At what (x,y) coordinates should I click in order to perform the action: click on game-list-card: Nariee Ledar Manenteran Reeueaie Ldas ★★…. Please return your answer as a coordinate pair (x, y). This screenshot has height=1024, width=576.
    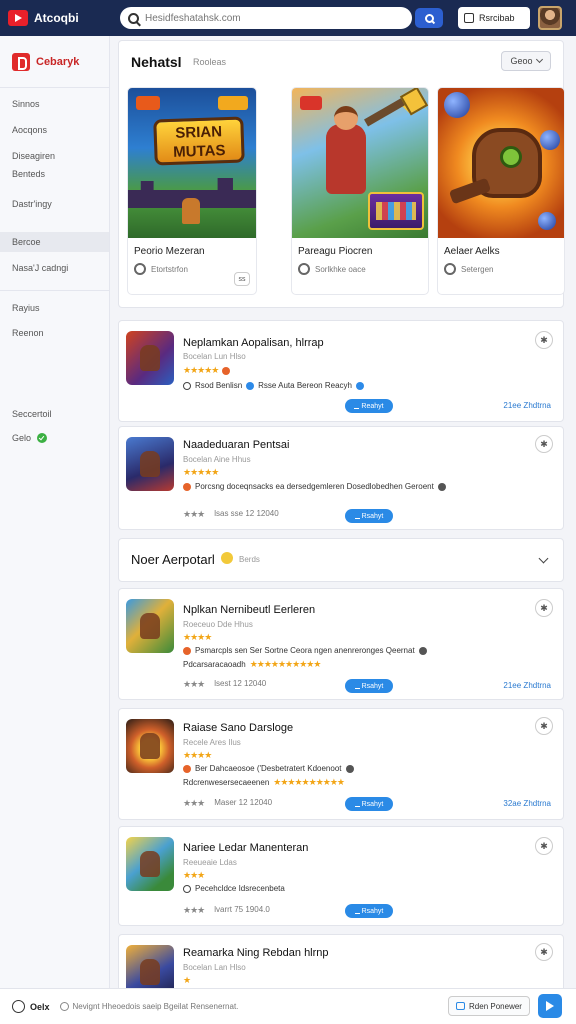
    Looking at the image, I should click on (341, 876).